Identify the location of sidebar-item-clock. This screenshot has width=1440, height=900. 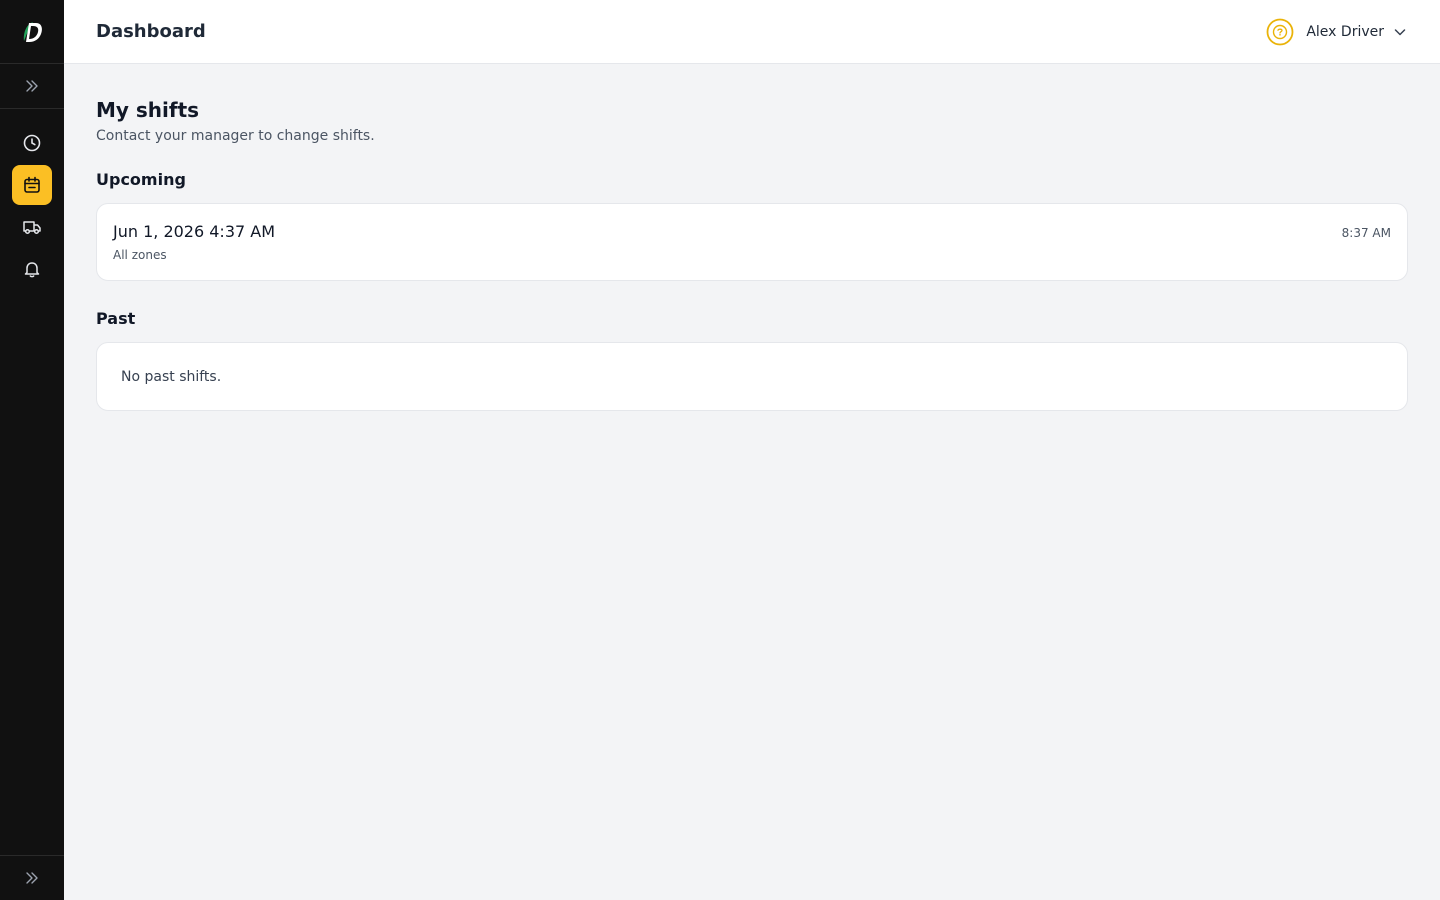
(32, 143).